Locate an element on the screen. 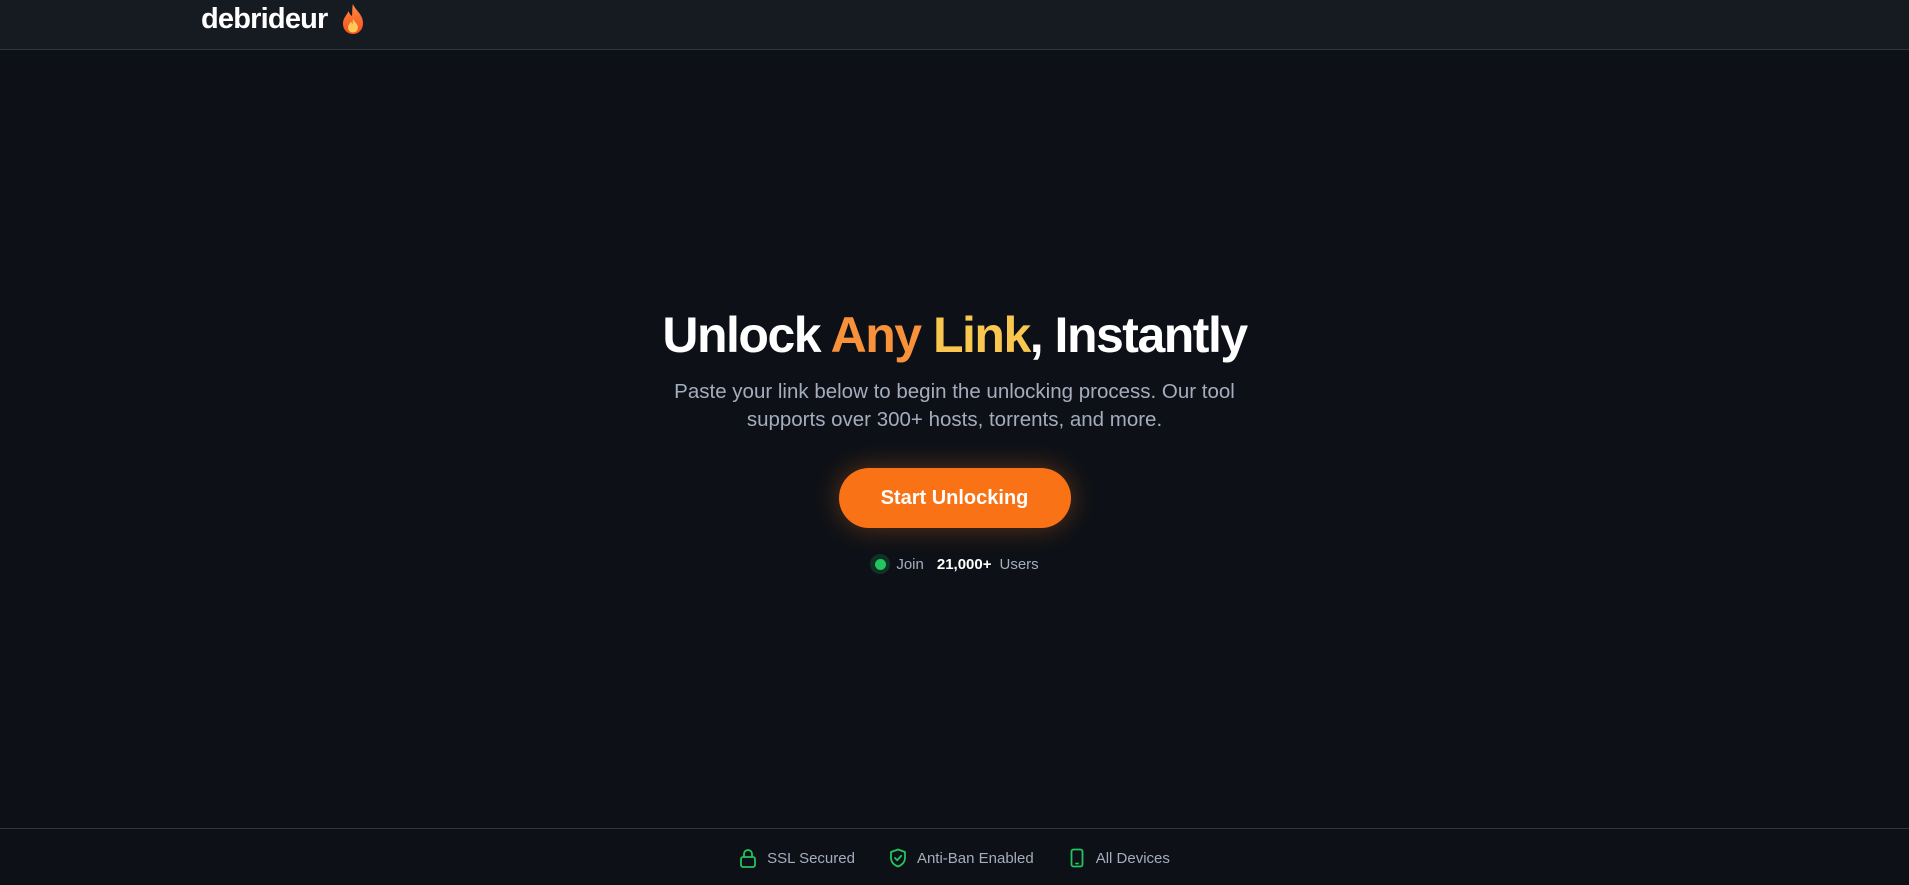 This screenshot has width=1909, height=885. top-bar: debrideur is located at coordinates (954, 25).